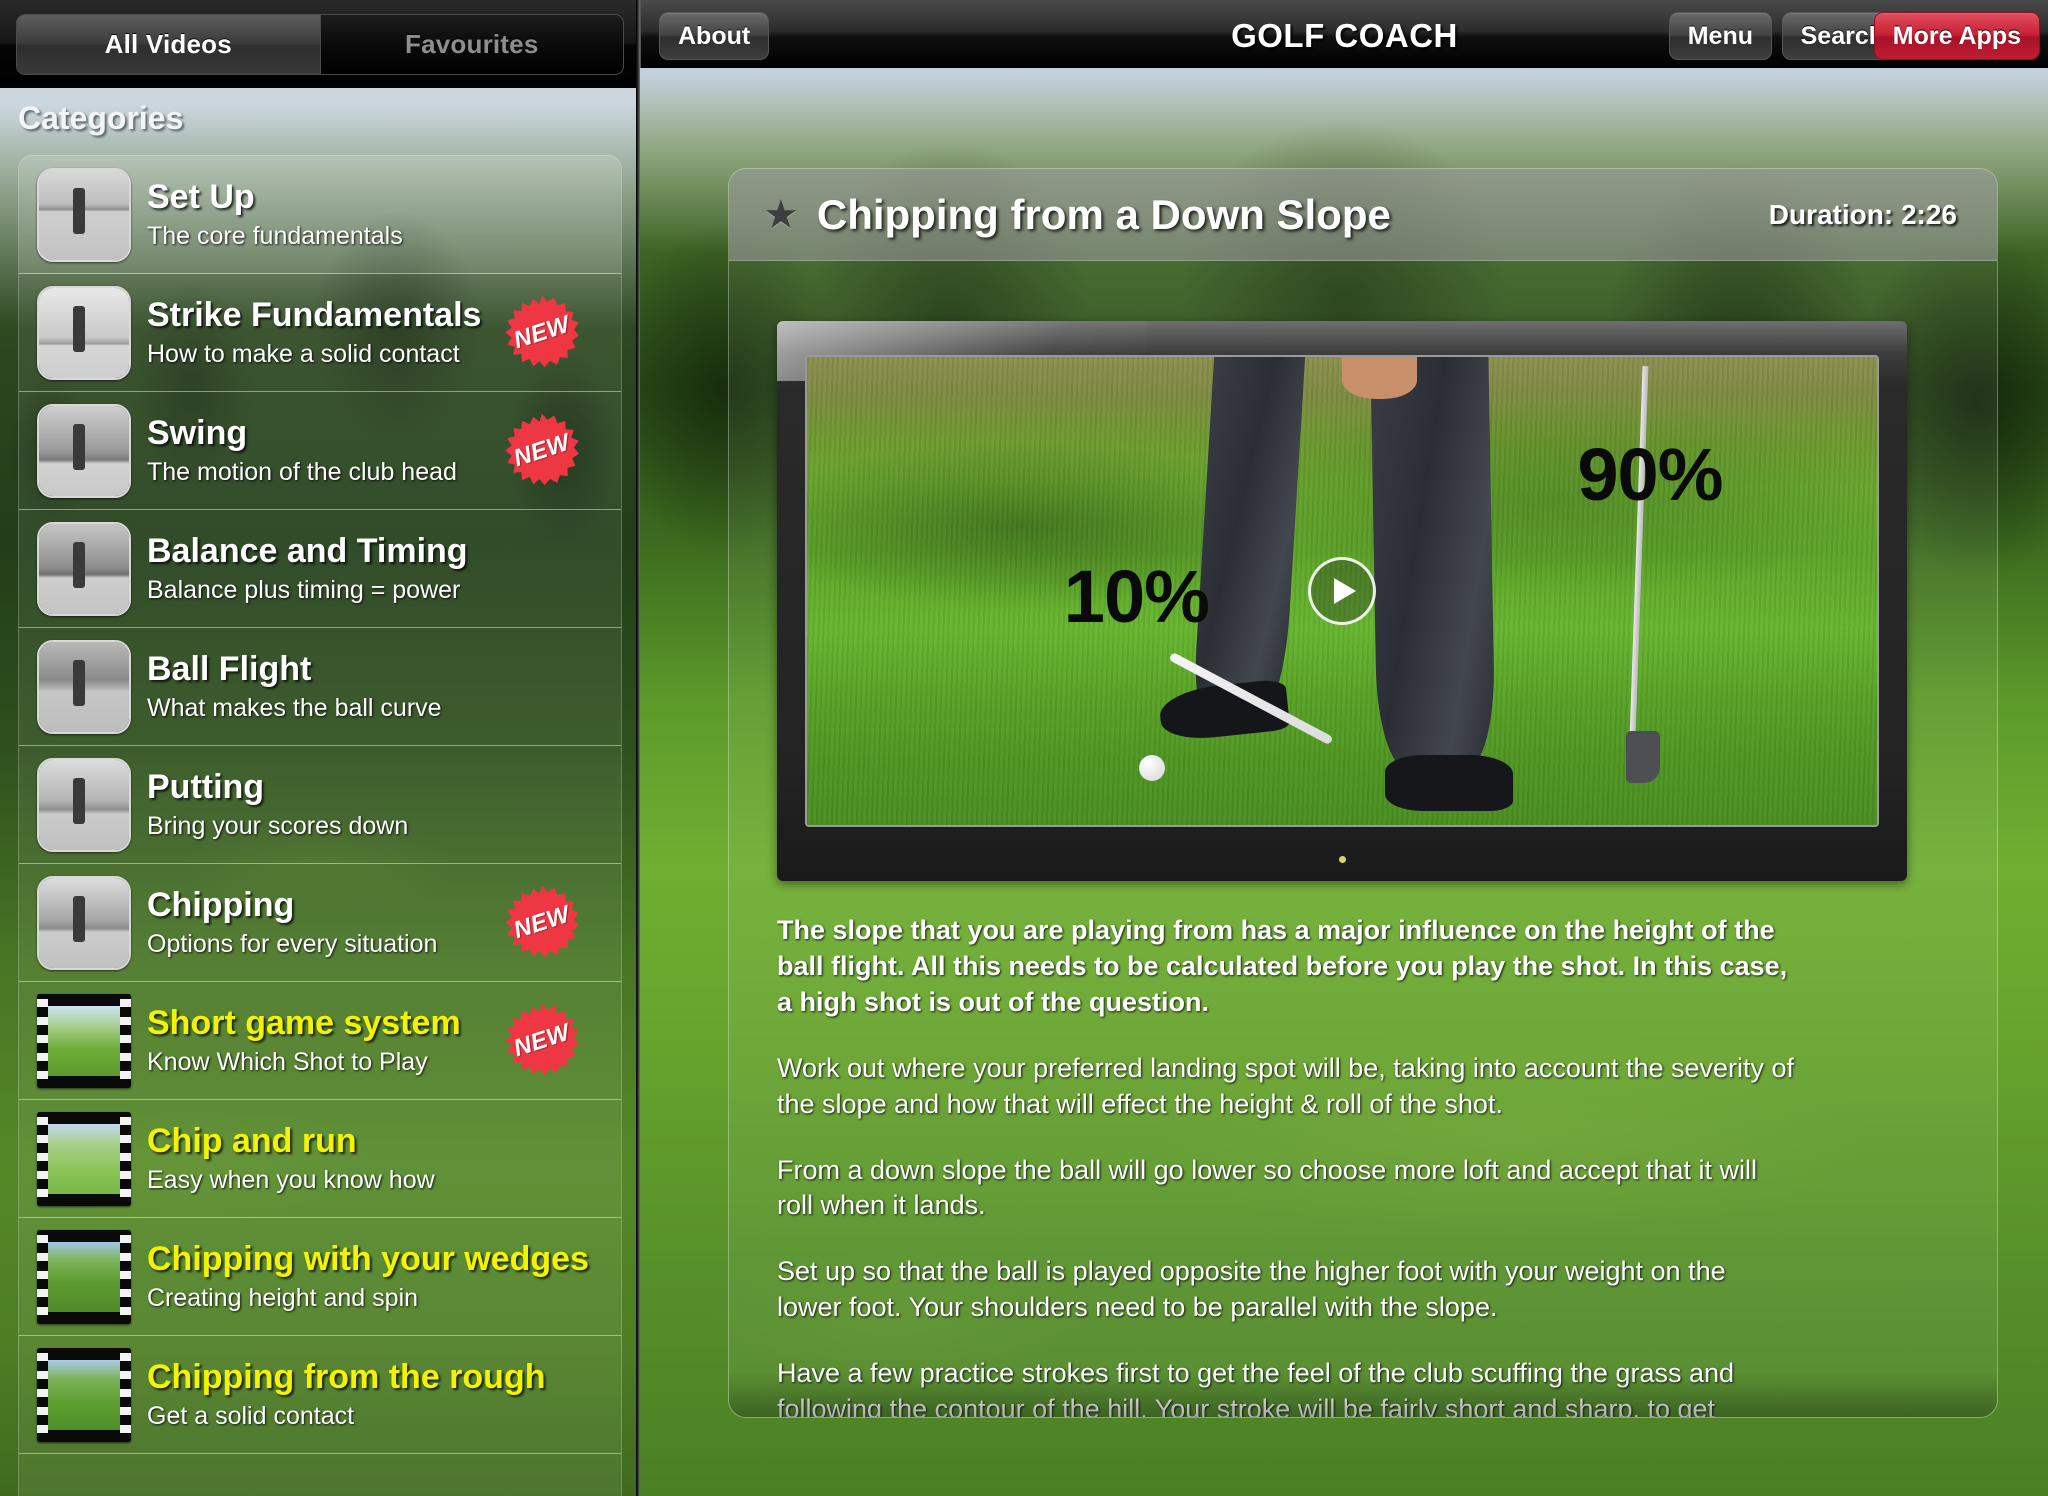 This screenshot has width=2048, height=1496. What do you see at coordinates (1862, 214) in the screenshot?
I see `video-duration: Duration: 2:26` at bounding box center [1862, 214].